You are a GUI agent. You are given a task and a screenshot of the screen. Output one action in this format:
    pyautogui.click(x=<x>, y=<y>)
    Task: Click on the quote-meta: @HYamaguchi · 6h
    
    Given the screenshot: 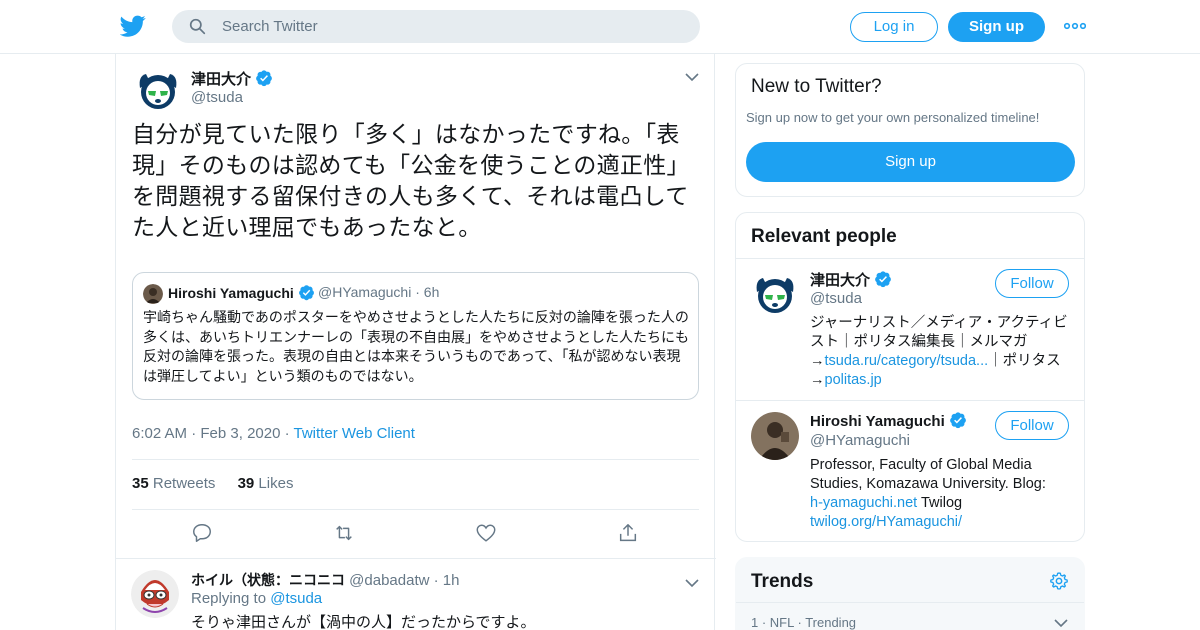 What is the action you would take?
    pyautogui.click(x=379, y=292)
    